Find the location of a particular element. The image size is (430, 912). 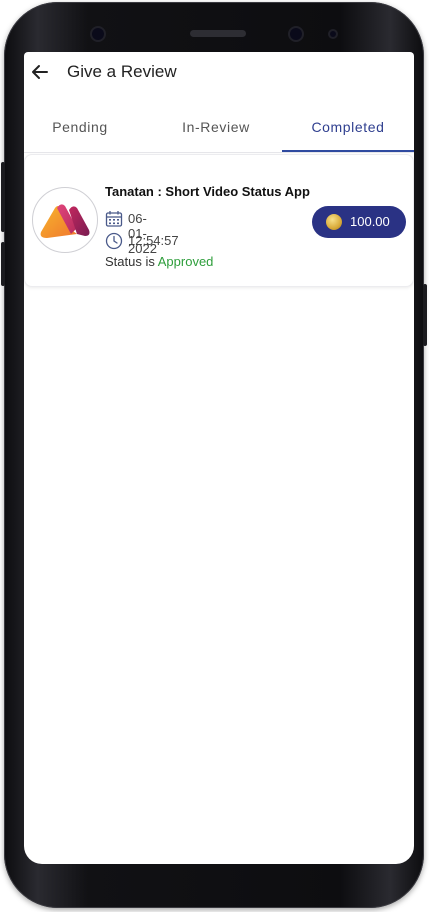

page-title: Give a Review is located at coordinates (122, 71).